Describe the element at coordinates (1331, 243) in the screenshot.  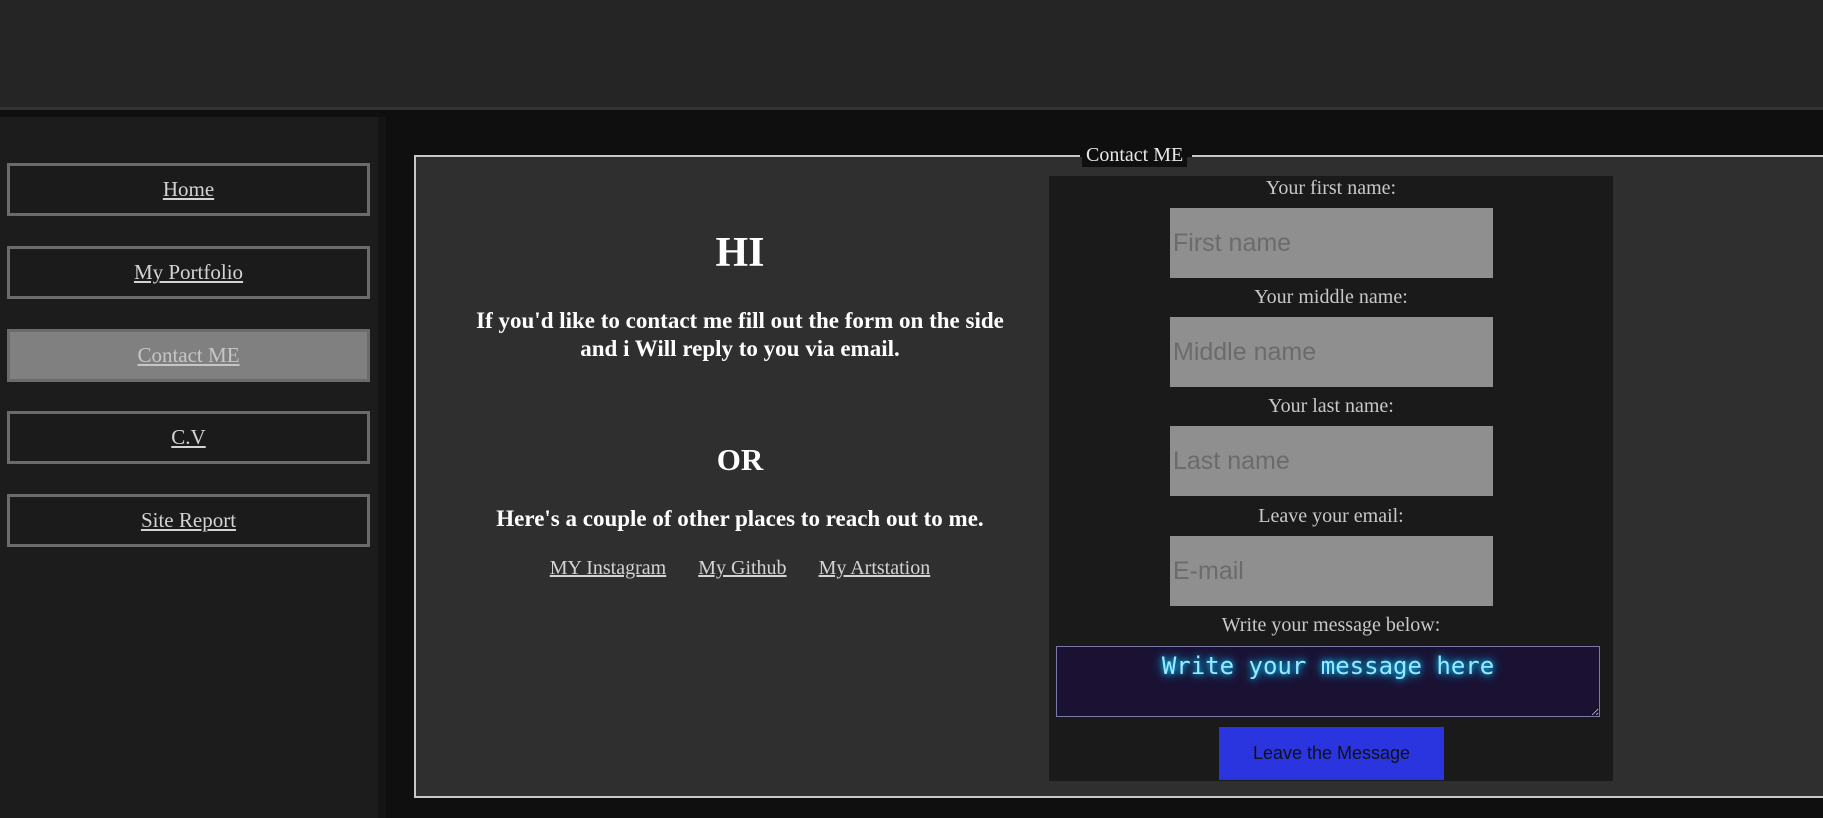
I see `first-name-input` at that location.